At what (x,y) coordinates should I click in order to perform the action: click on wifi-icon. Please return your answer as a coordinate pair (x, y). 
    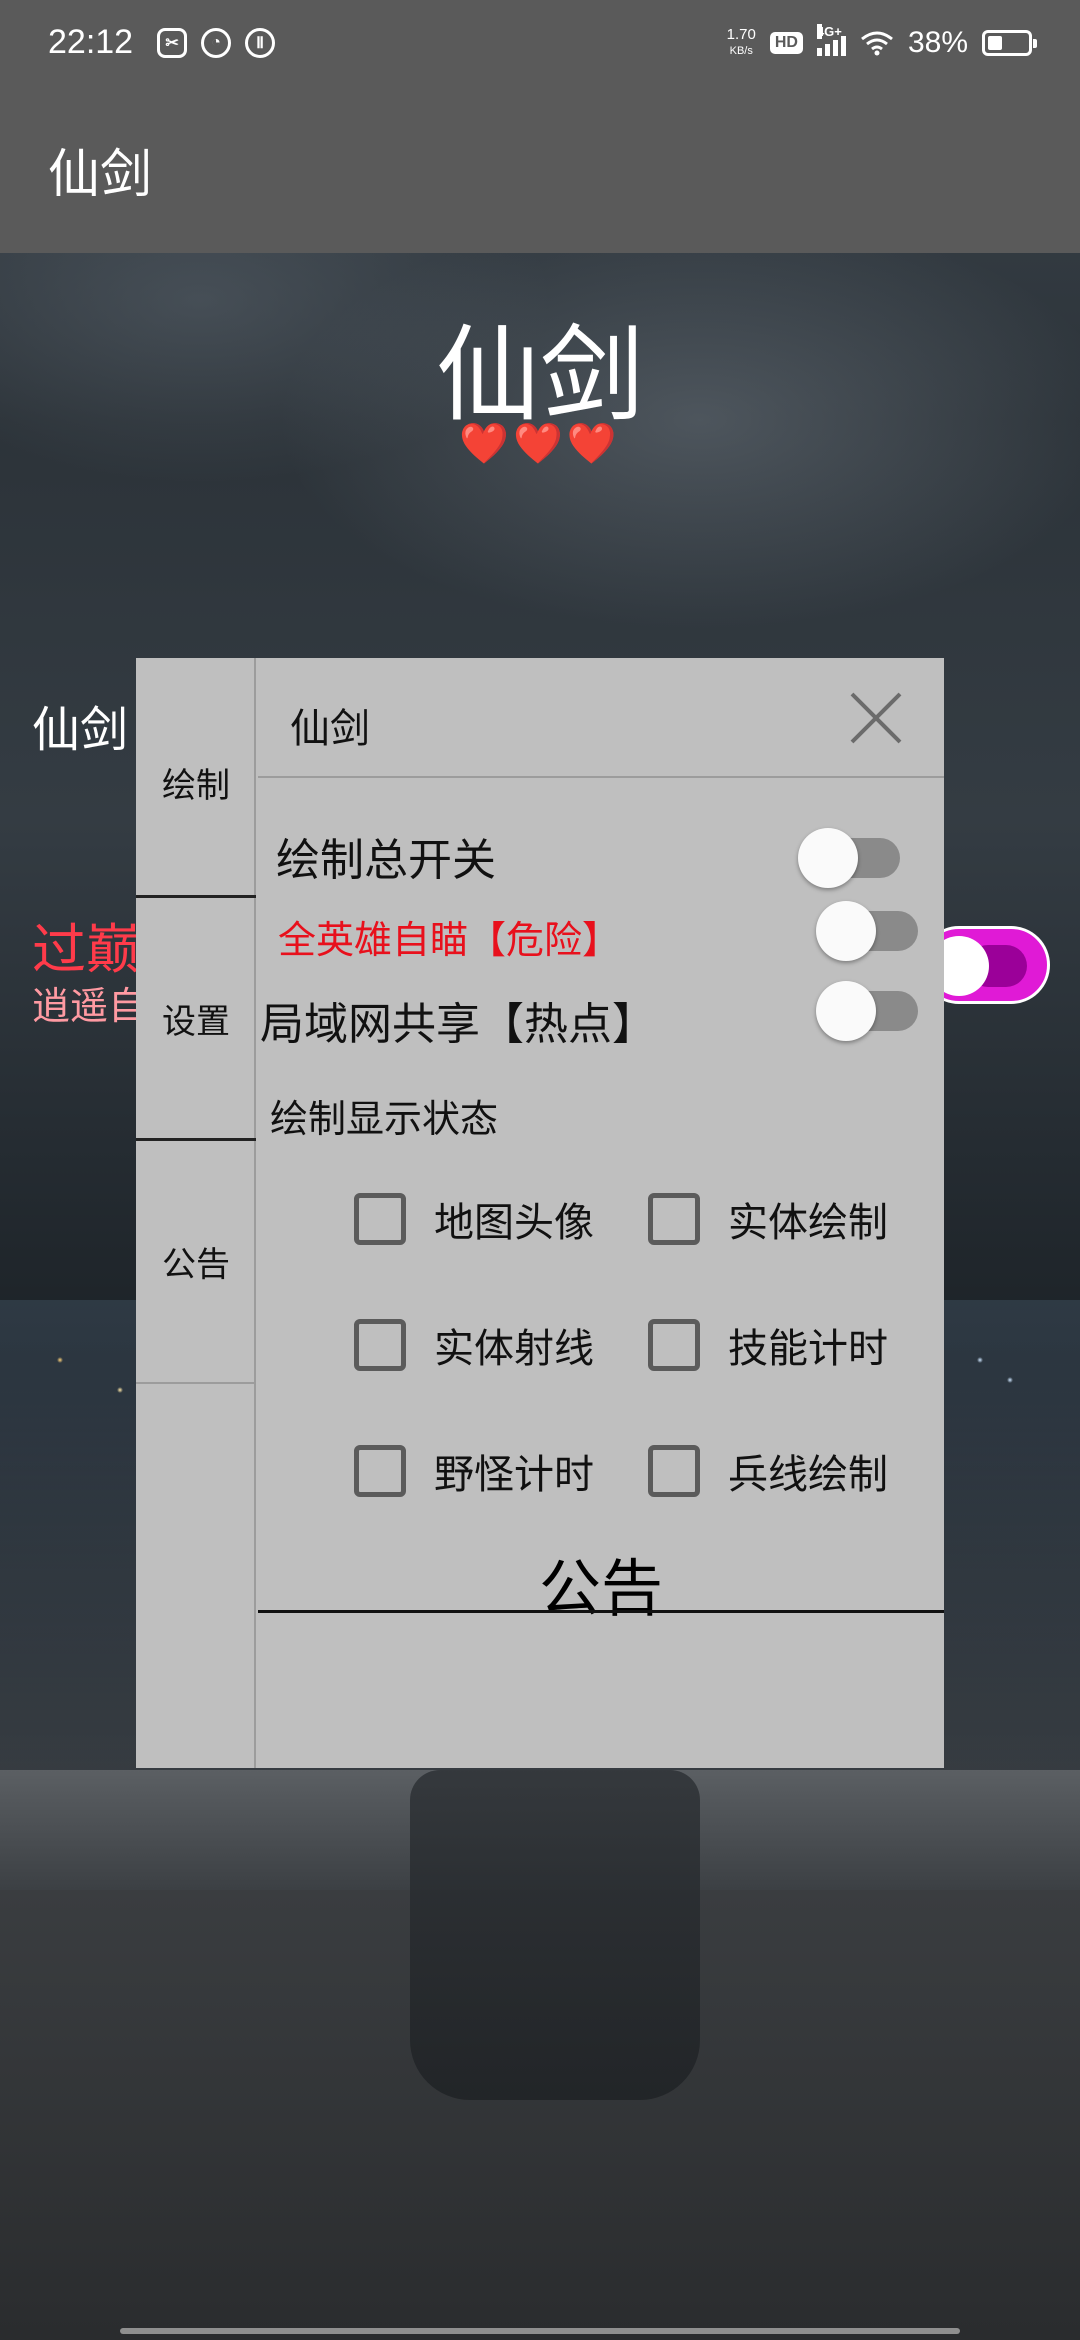
    Looking at the image, I should click on (877, 43).